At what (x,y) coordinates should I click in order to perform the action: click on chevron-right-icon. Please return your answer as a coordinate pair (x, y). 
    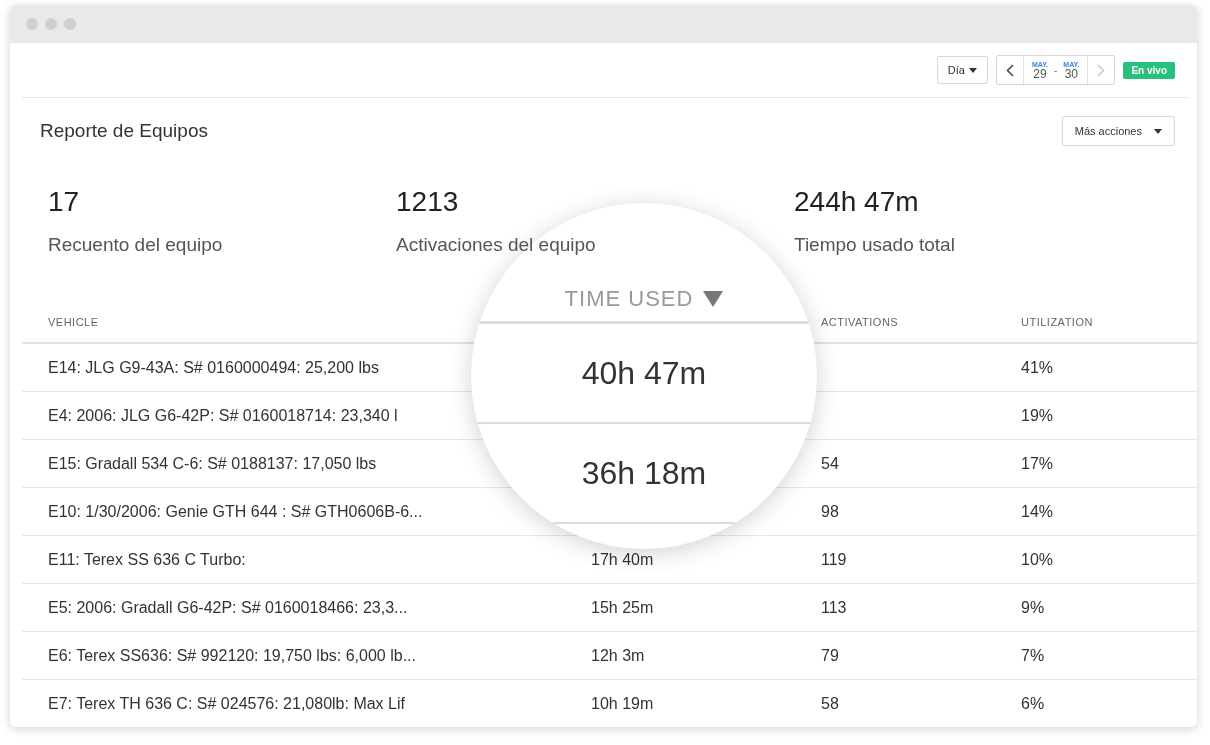
    Looking at the image, I should click on (1101, 70).